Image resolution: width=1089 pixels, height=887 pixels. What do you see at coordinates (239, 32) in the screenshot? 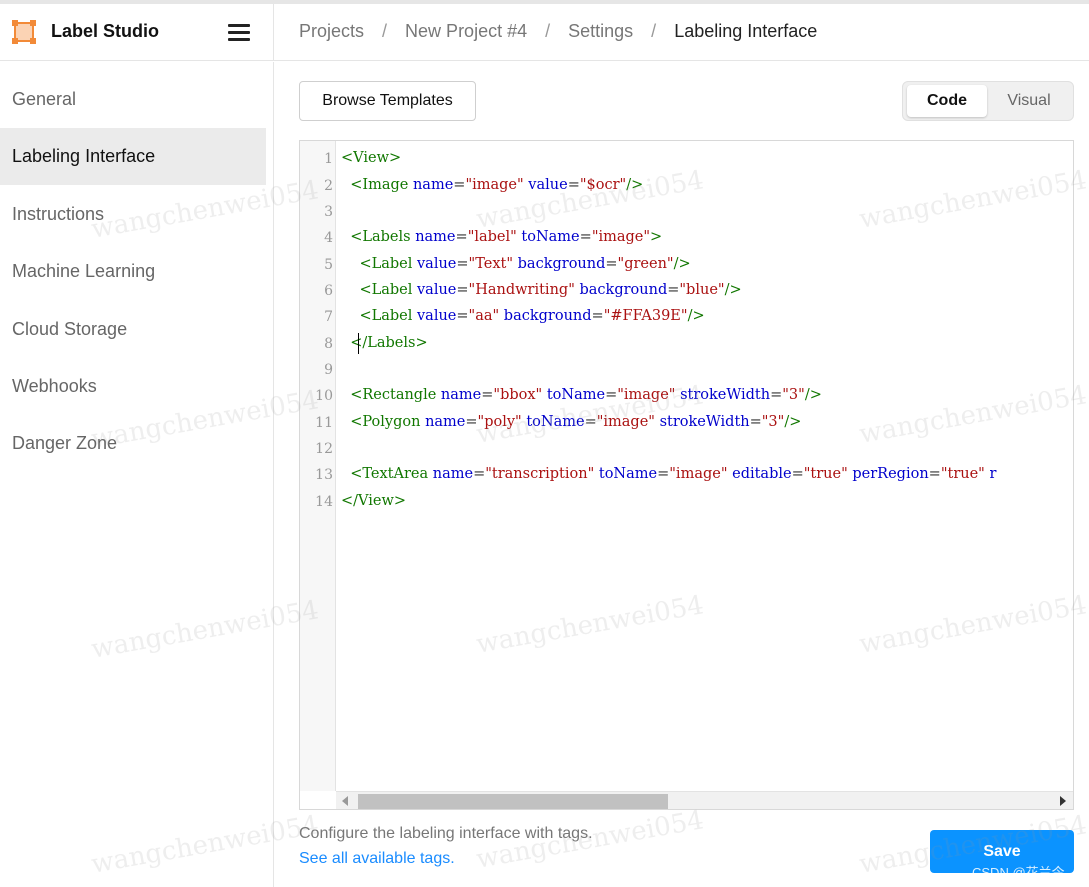
I see `menu-hamburger-icon` at bounding box center [239, 32].